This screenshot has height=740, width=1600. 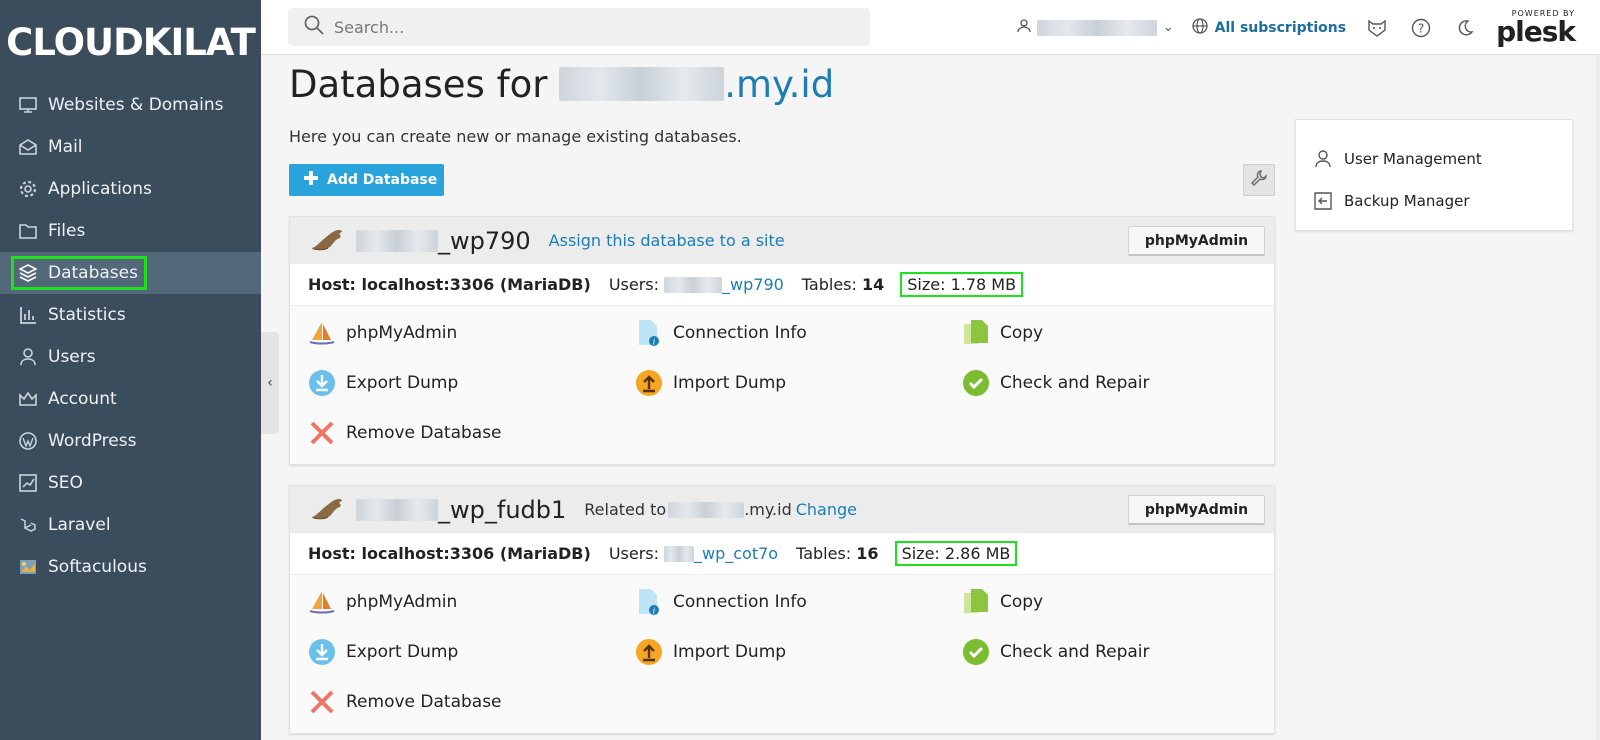 I want to click on redacted-username, so click(x=1096, y=27).